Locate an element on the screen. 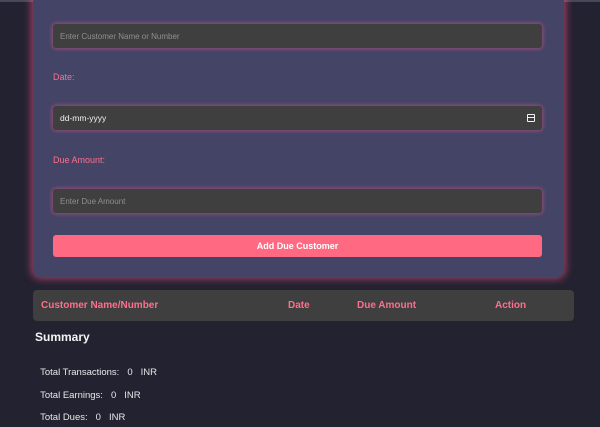 The image size is (600, 427). total-earnings: Total Earnings: 0 INR is located at coordinates (92, 390).